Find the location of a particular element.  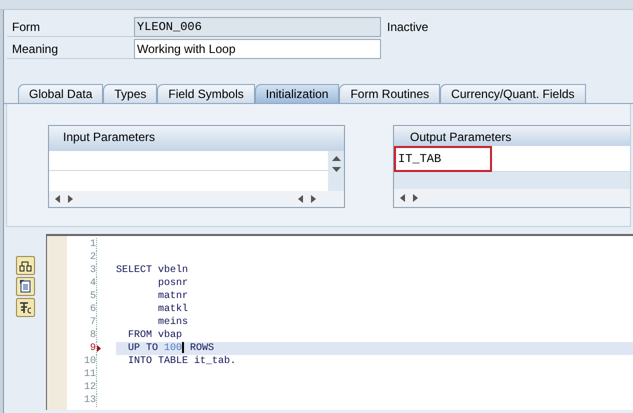

code-line: FROM vbap is located at coordinates (155, 335).